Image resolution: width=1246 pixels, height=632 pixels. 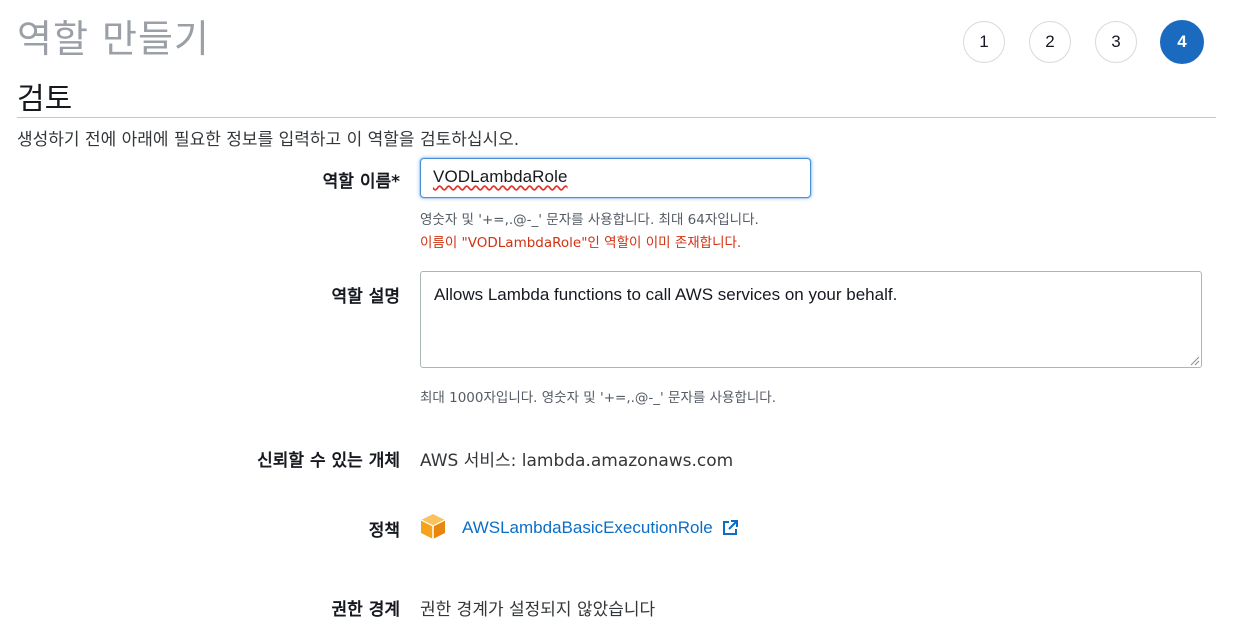 I want to click on step-4: 4, so click(x=1182, y=42).